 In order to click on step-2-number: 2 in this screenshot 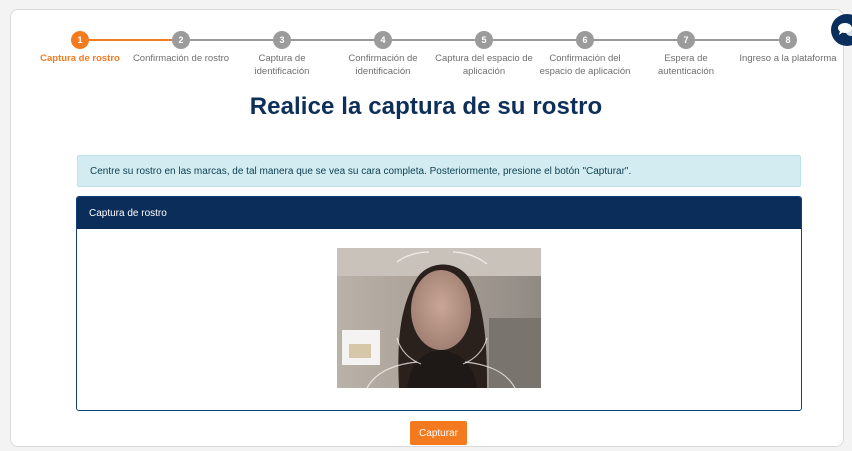, I will do `click(181, 40)`.